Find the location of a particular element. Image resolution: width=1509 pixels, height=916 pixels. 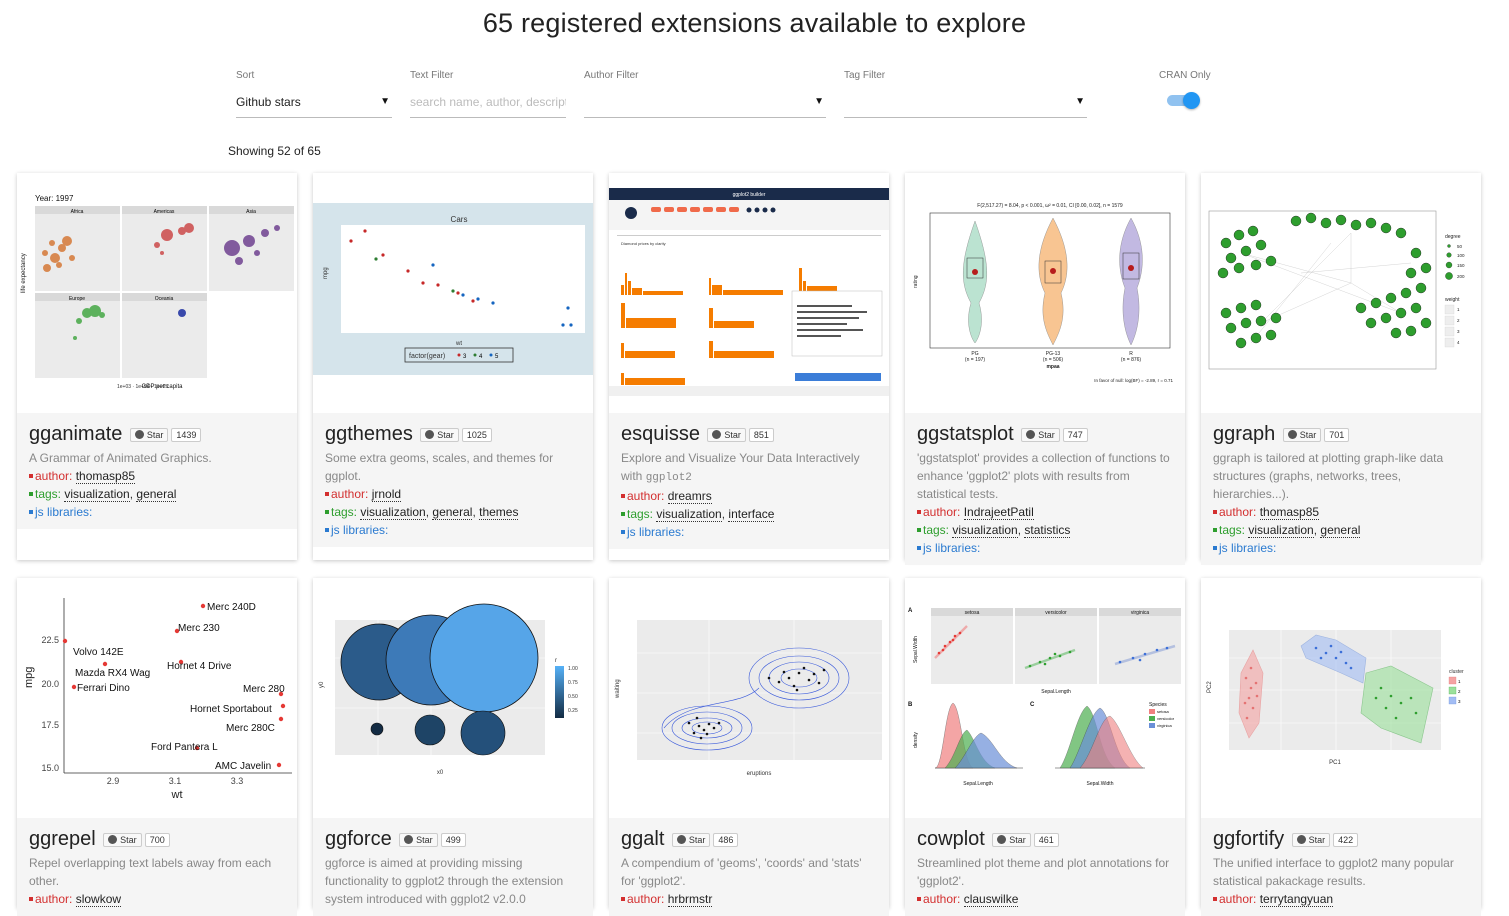

extension-name: ggrepel is located at coordinates (62, 839).